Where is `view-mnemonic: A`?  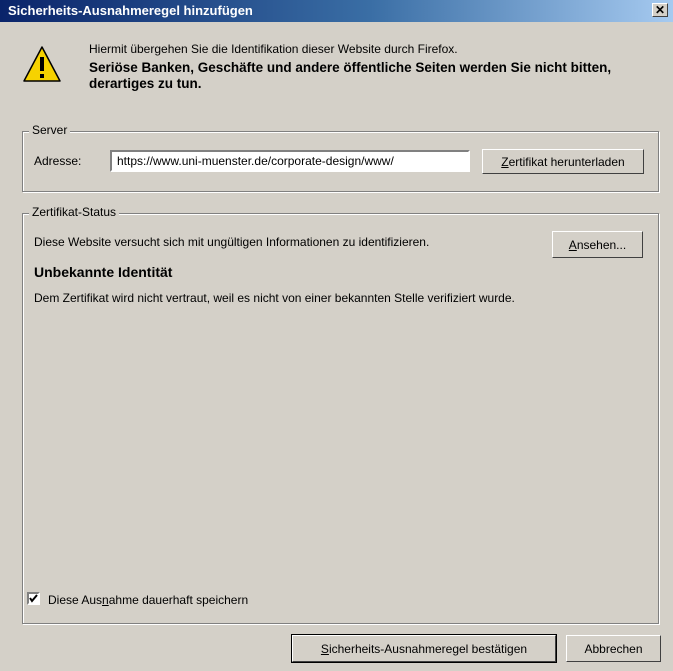
view-mnemonic: A is located at coordinates (572, 244).